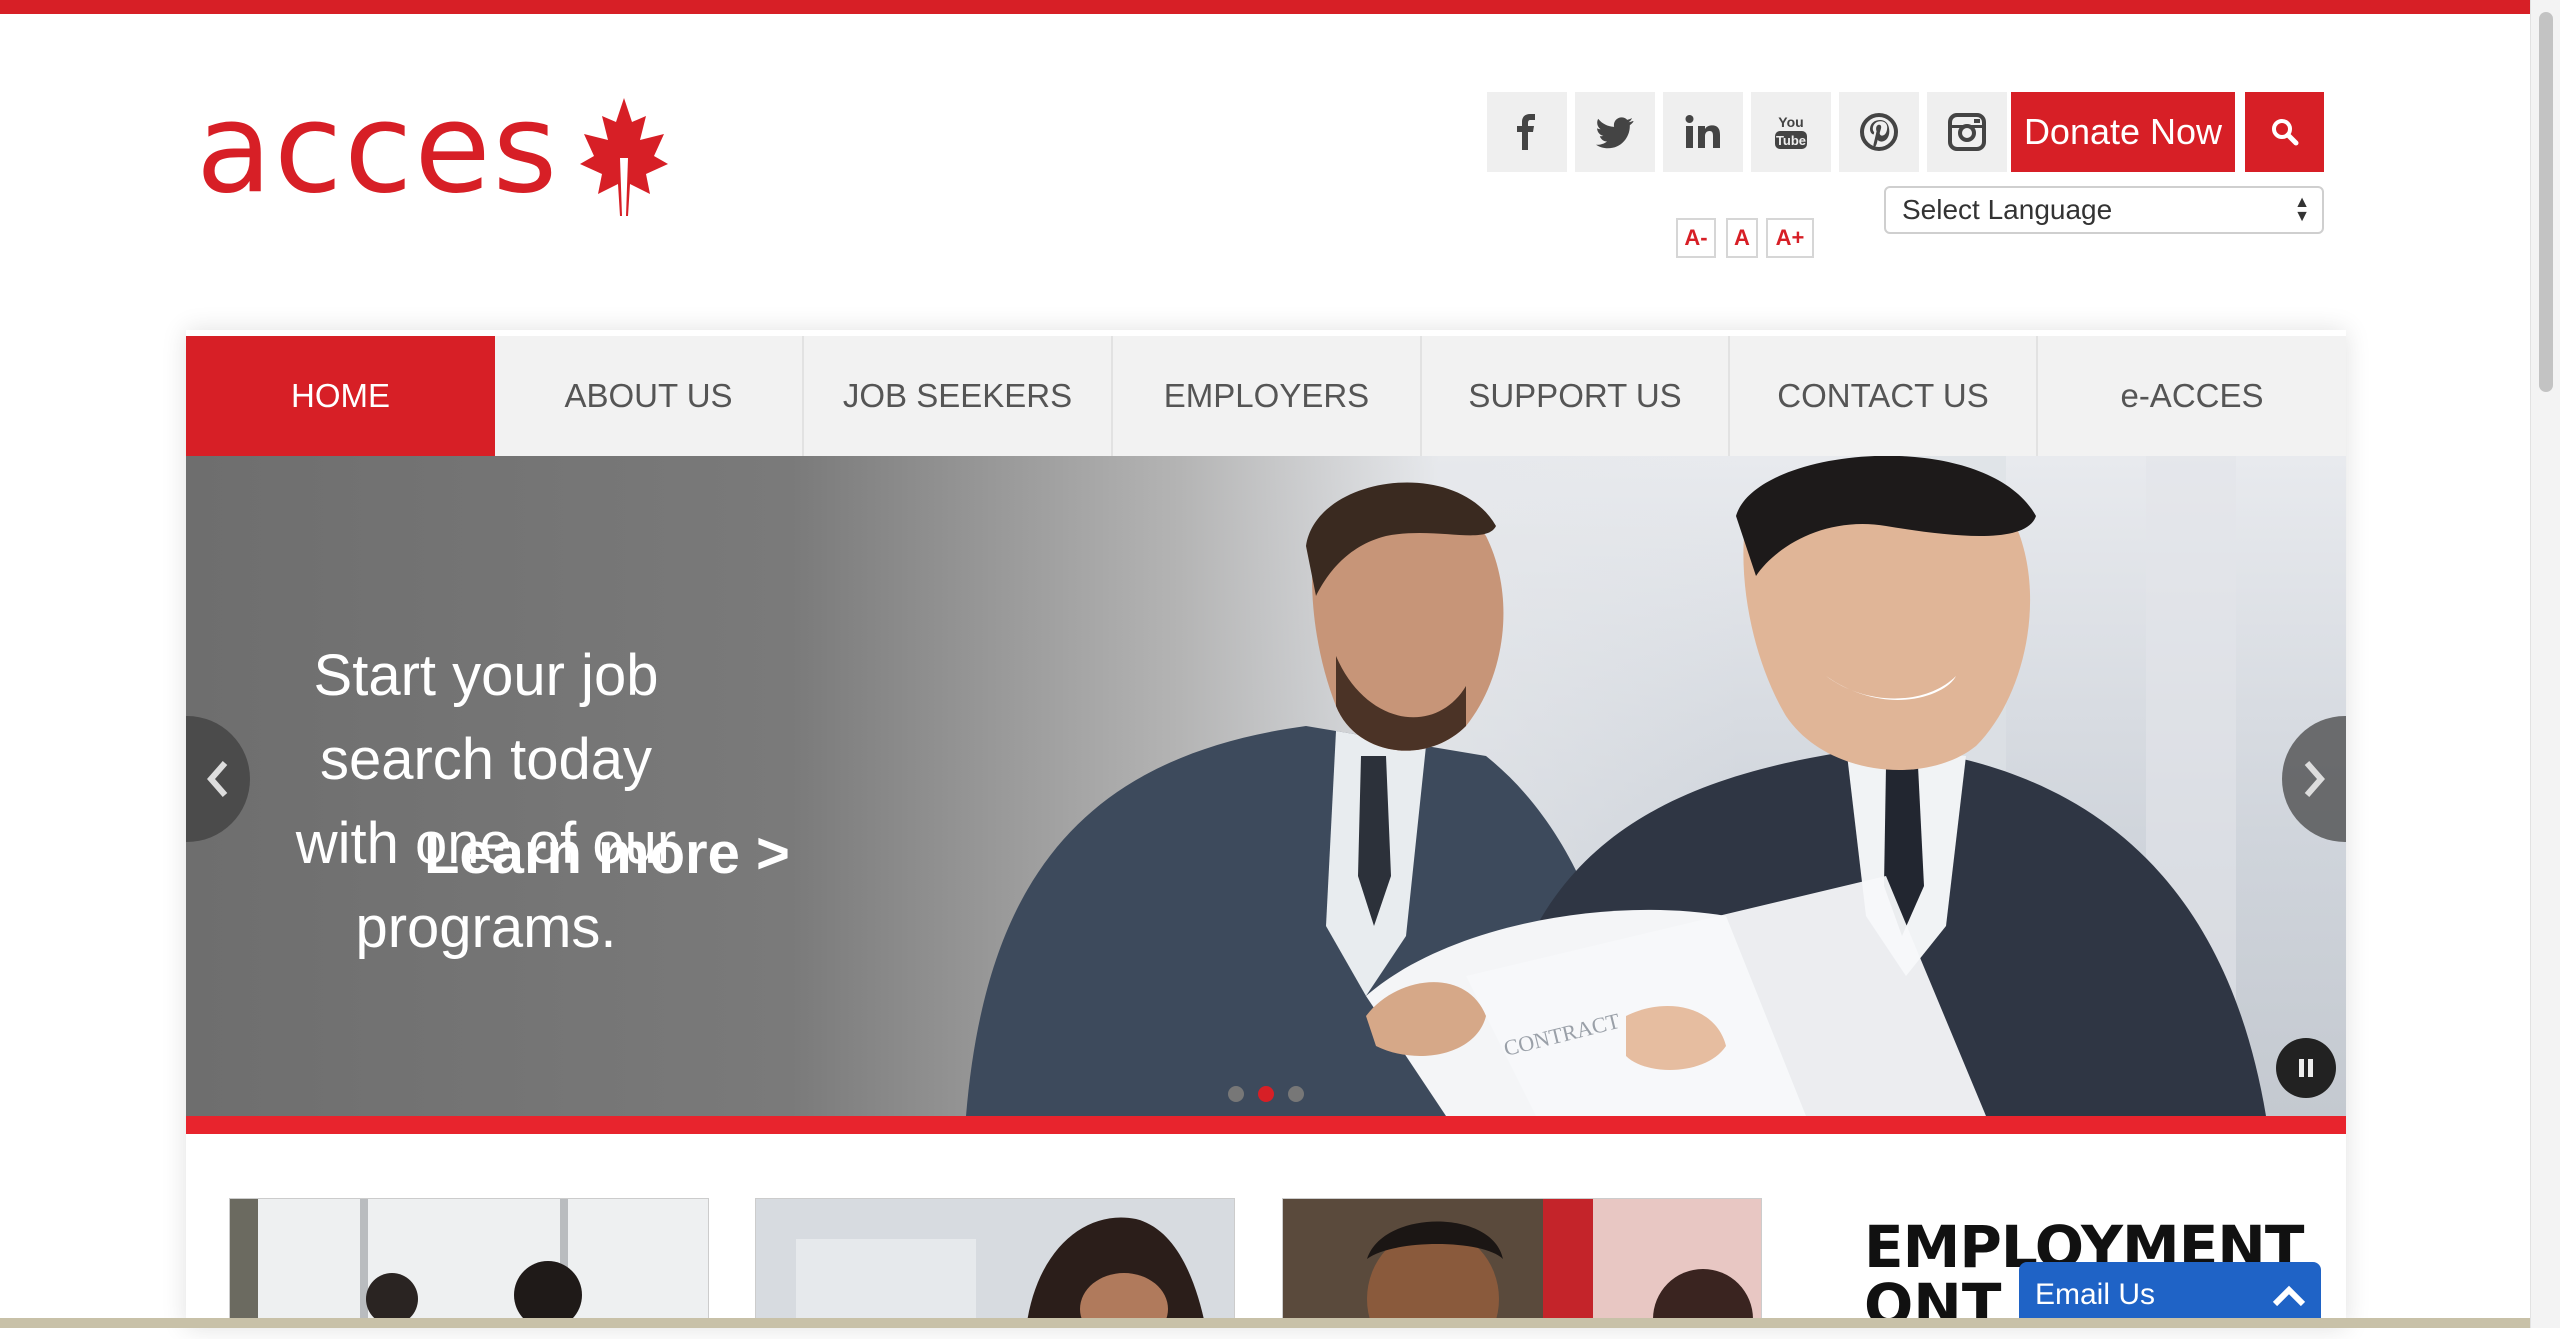 The width and height of the screenshot is (2560, 1339). What do you see at coordinates (1790, 122) in the screenshot?
I see `svg-text: You` at bounding box center [1790, 122].